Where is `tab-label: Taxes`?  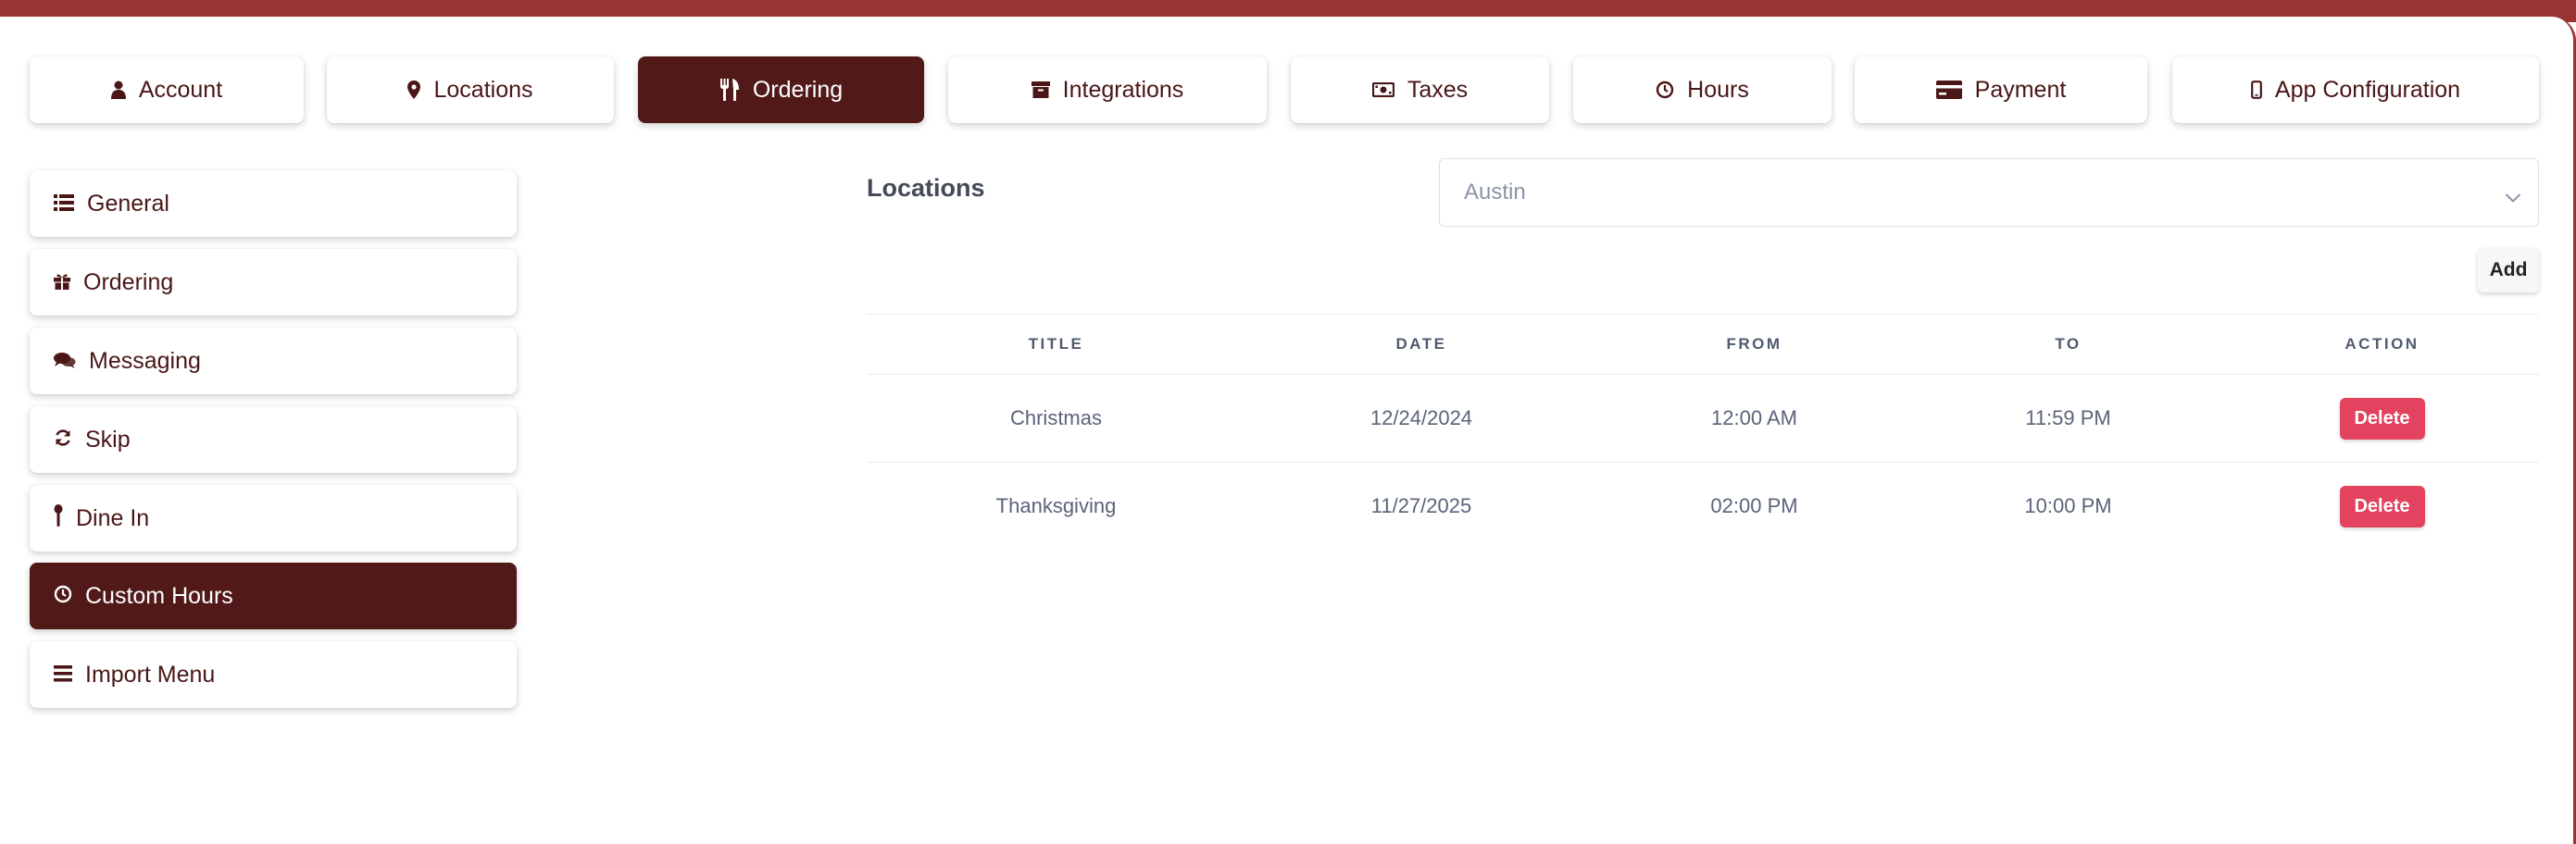 tab-label: Taxes is located at coordinates (1438, 89).